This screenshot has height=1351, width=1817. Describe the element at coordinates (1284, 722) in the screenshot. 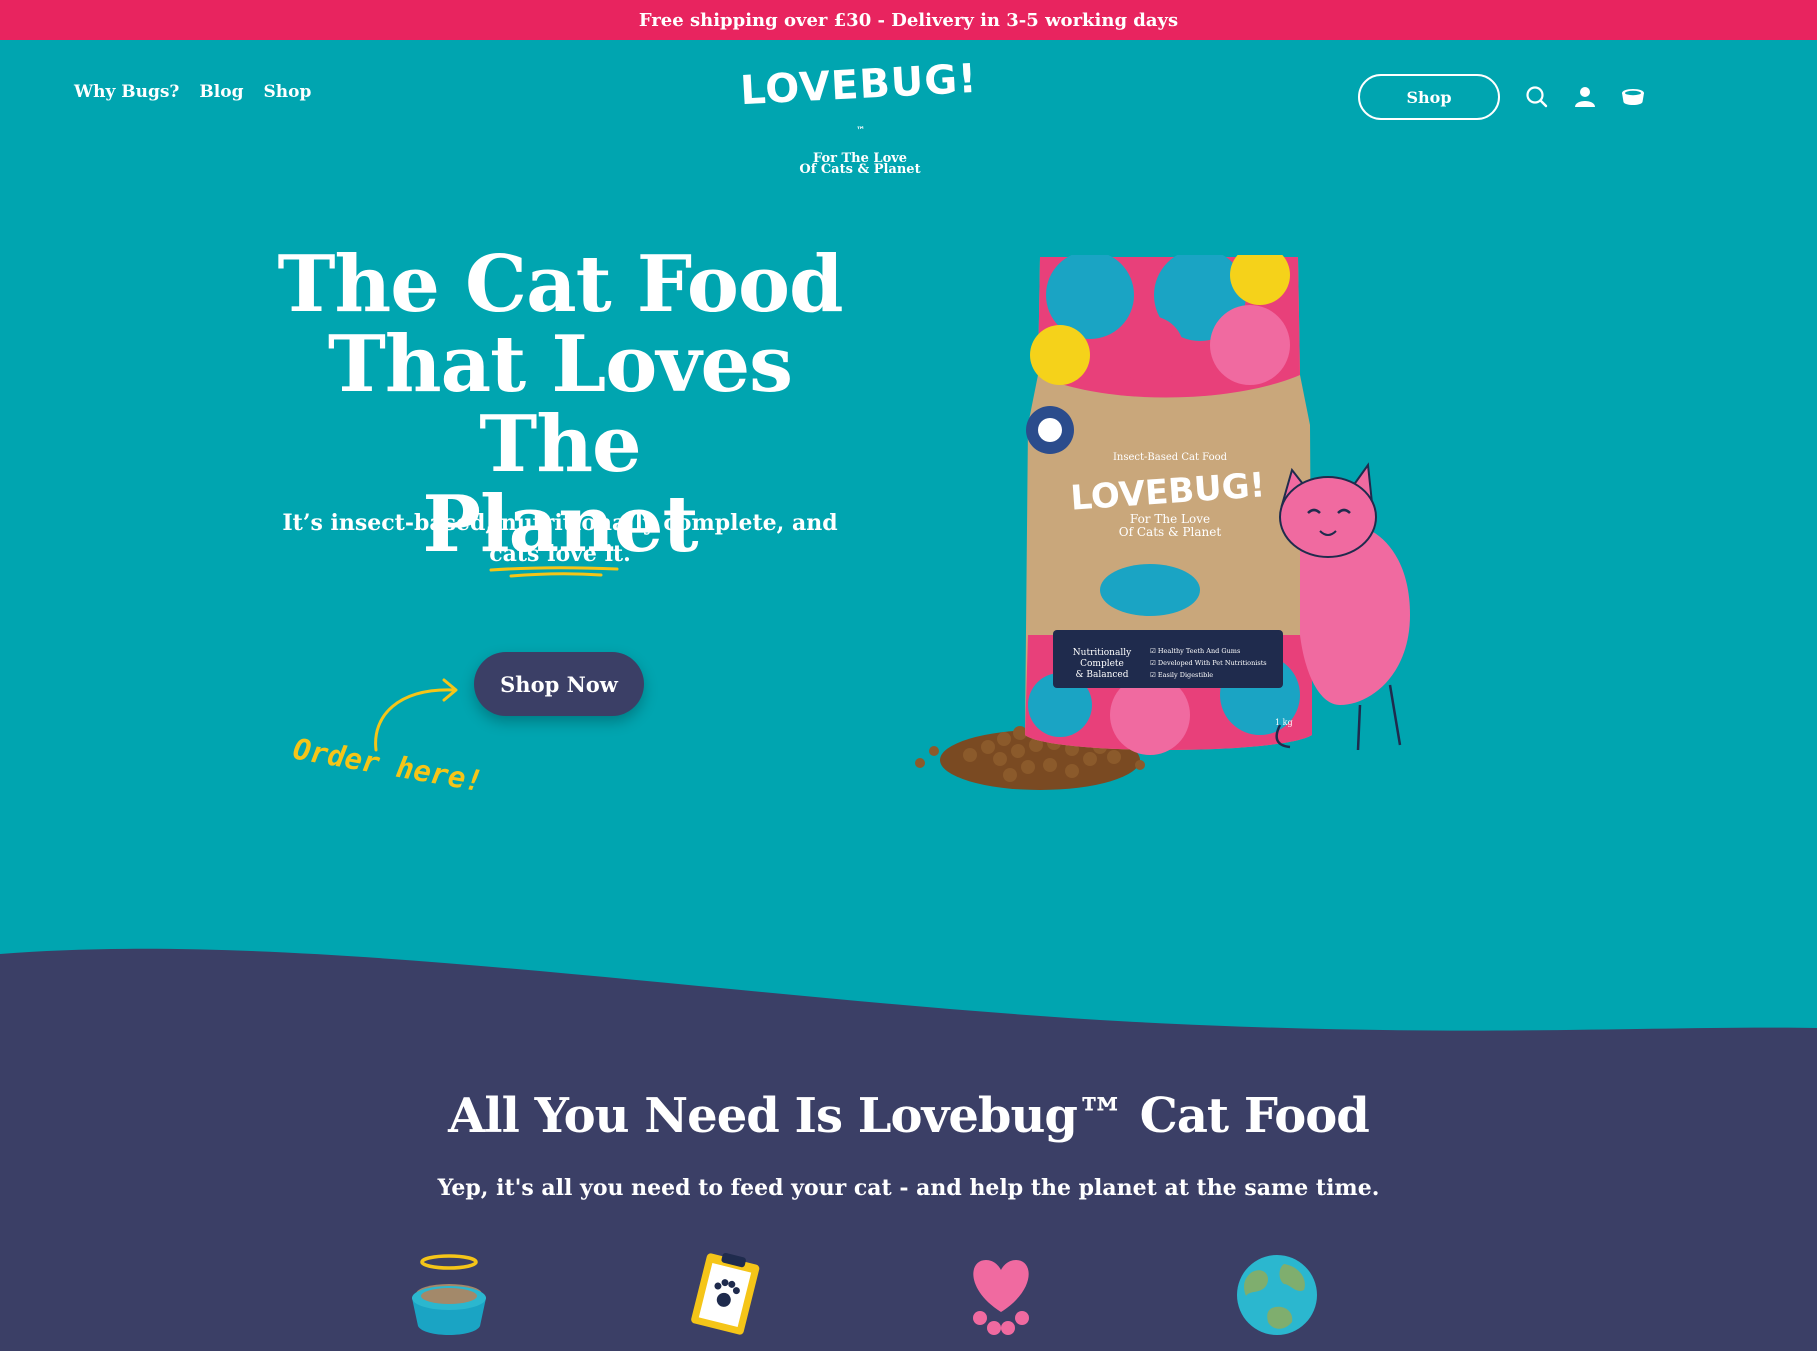

I see `bag-weight: 1 kg` at that location.